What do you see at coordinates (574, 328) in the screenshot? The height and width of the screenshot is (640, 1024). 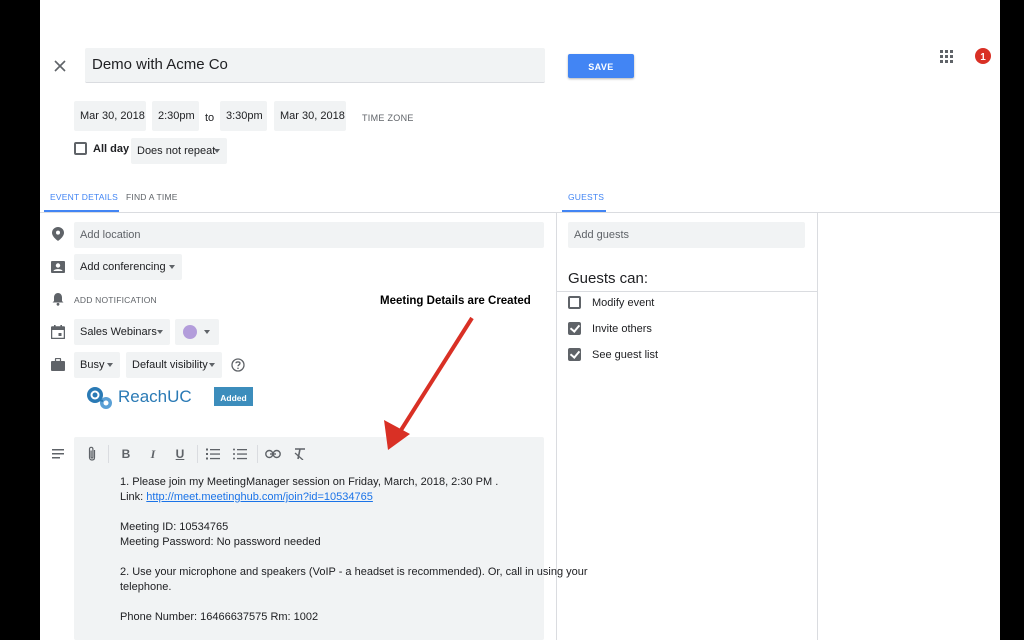 I see `invite-others-checkbox` at bounding box center [574, 328].